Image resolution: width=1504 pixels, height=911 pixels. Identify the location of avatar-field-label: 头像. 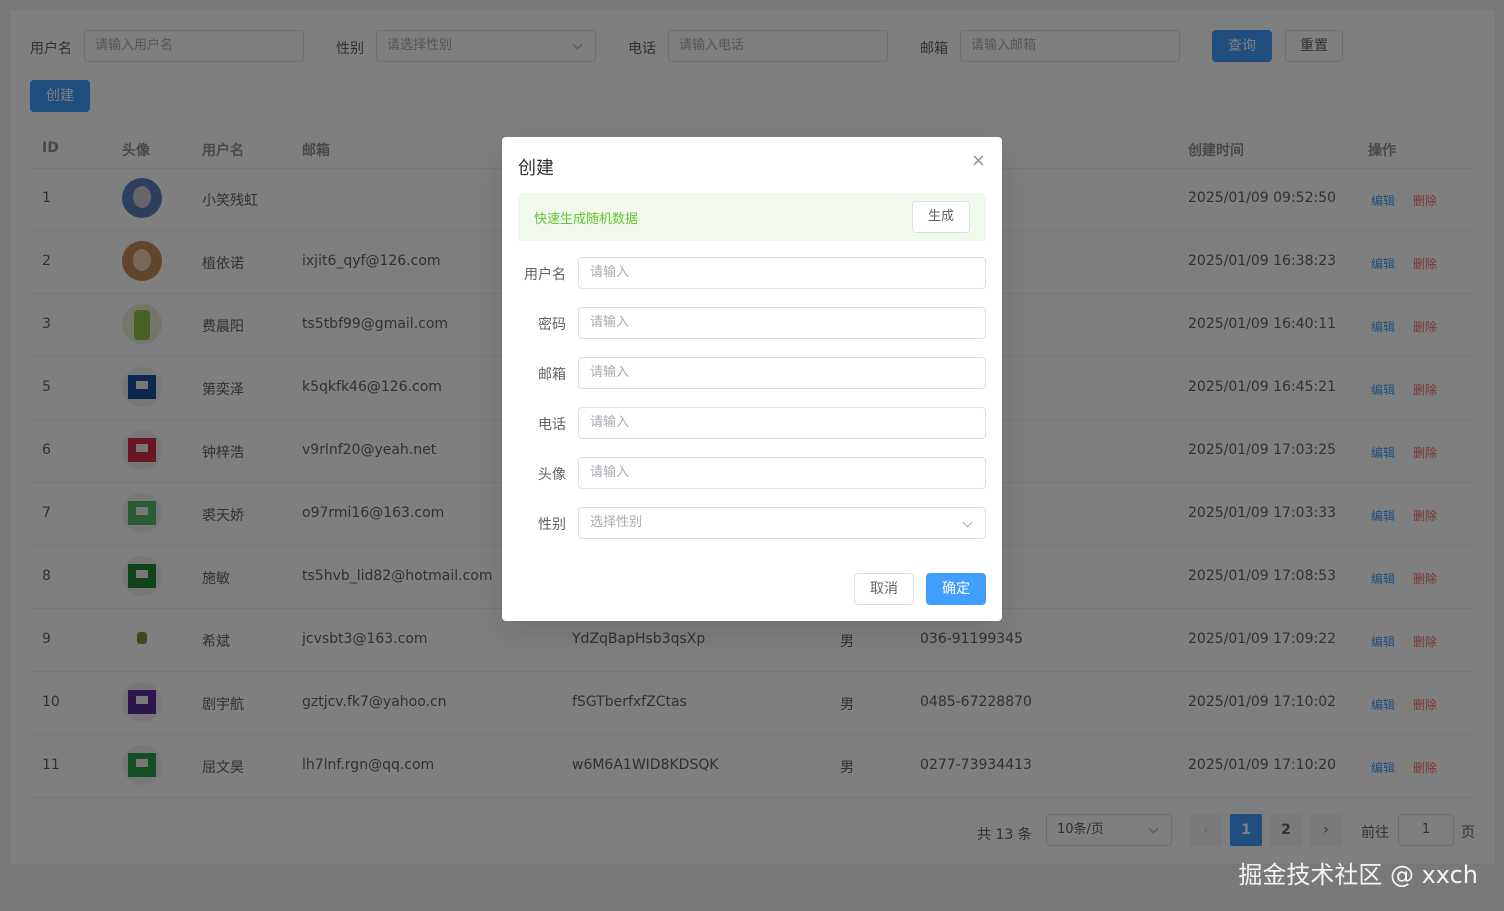
(552, 475).